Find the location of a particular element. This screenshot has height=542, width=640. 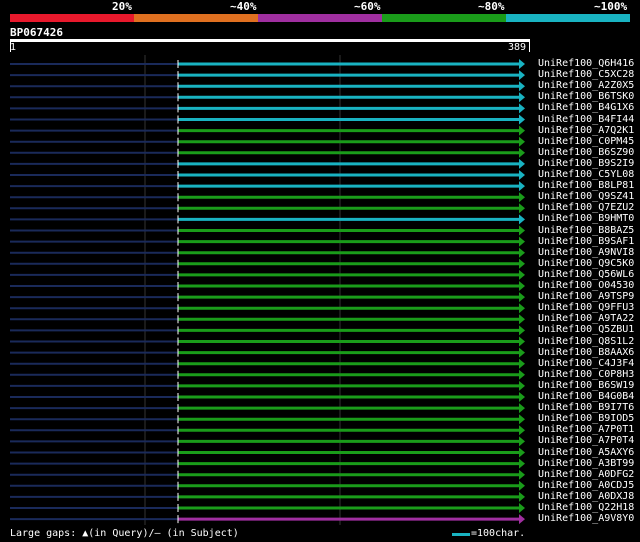

scale-bar is located at coordinates (461, 534).